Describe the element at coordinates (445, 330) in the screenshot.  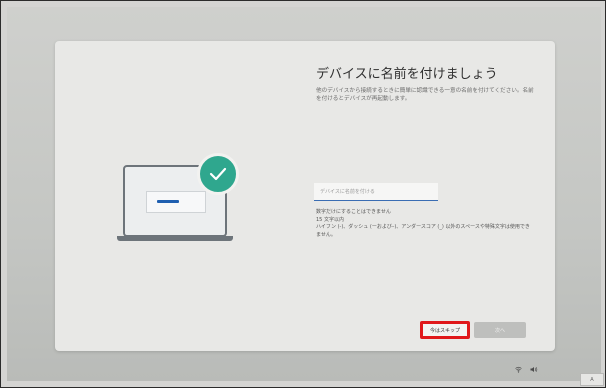
I see `skip-button: 今はスキップ` at that location.